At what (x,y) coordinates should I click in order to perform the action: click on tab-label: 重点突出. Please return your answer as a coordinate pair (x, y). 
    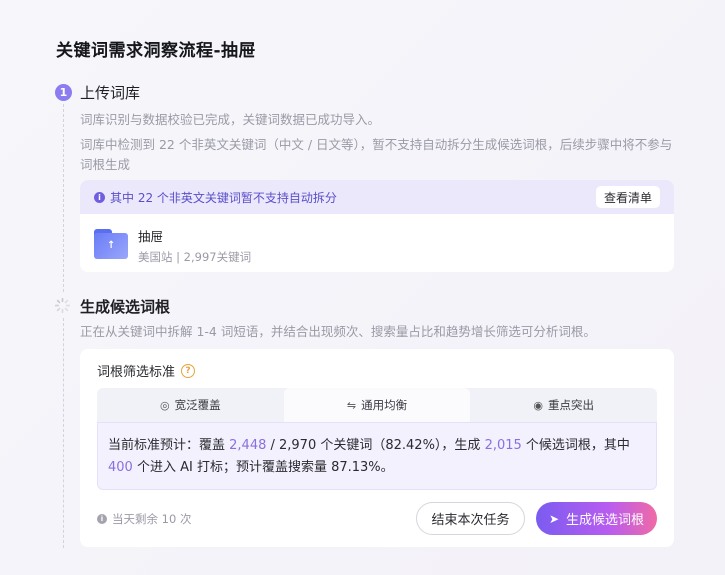
    Looking at the image, I should click on (570, 405).